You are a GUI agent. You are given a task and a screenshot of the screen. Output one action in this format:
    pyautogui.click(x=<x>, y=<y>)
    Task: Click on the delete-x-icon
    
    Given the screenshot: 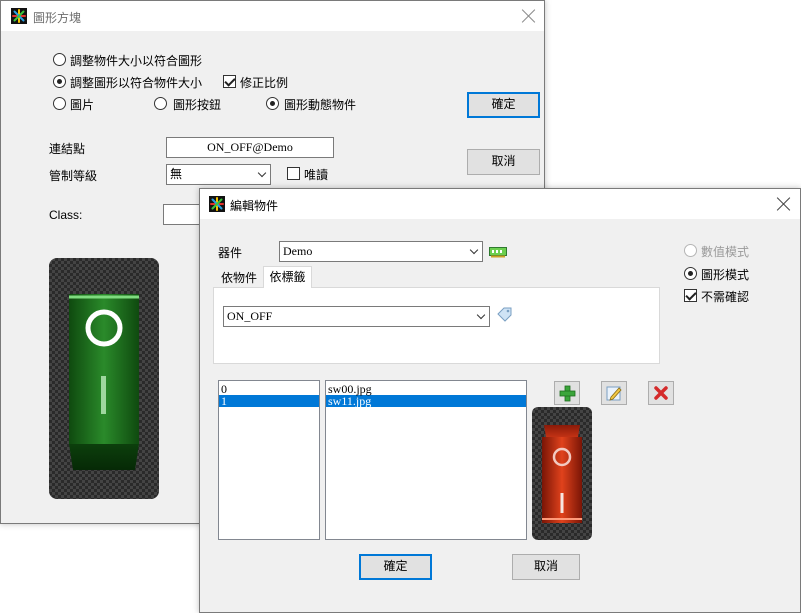 What is the action you would take?
    pyautogui.click(x=661, y=393)
    